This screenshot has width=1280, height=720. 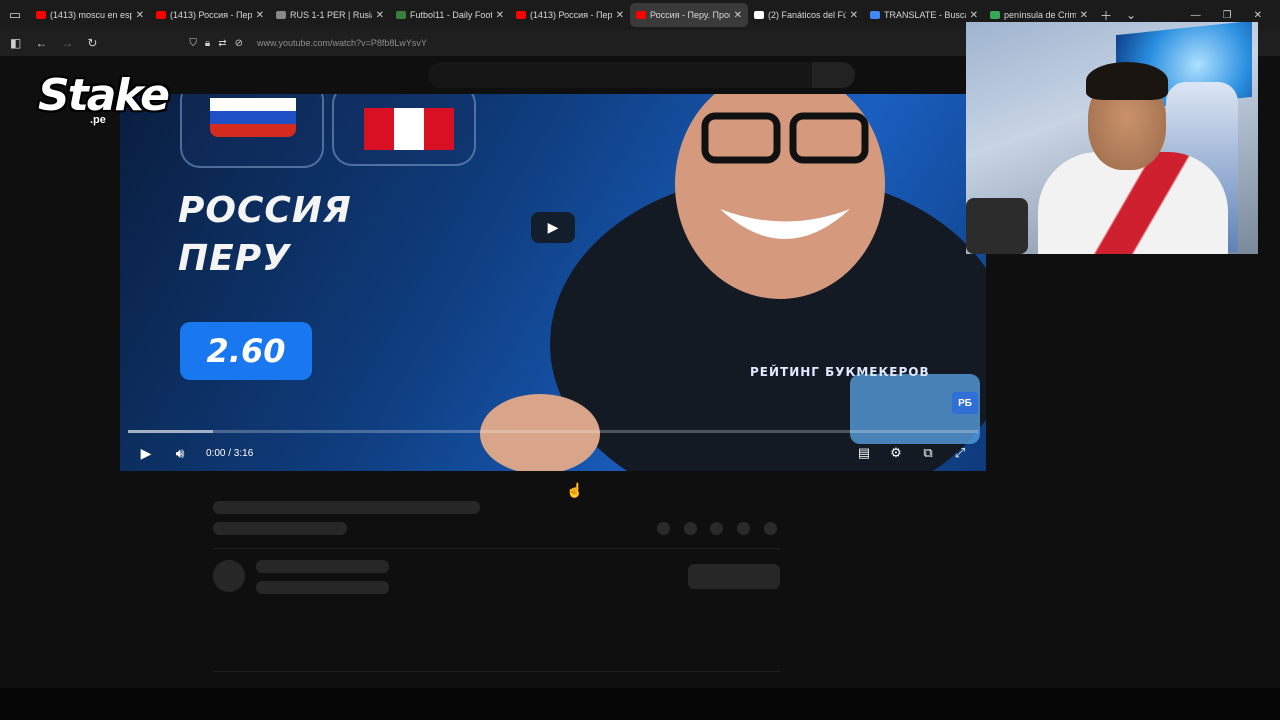 I want to click on mouse-cursor-icon: ☝, so click(x=575, y=490).